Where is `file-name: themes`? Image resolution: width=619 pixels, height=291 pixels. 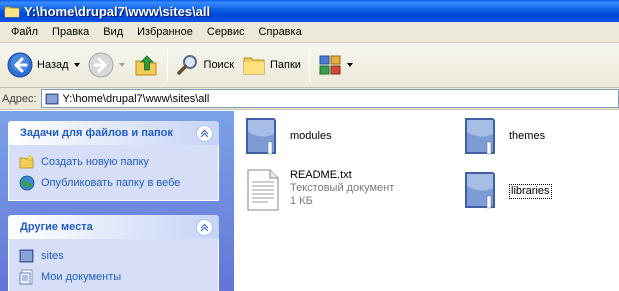
file-name: themes is located at coordinates (527, 136).